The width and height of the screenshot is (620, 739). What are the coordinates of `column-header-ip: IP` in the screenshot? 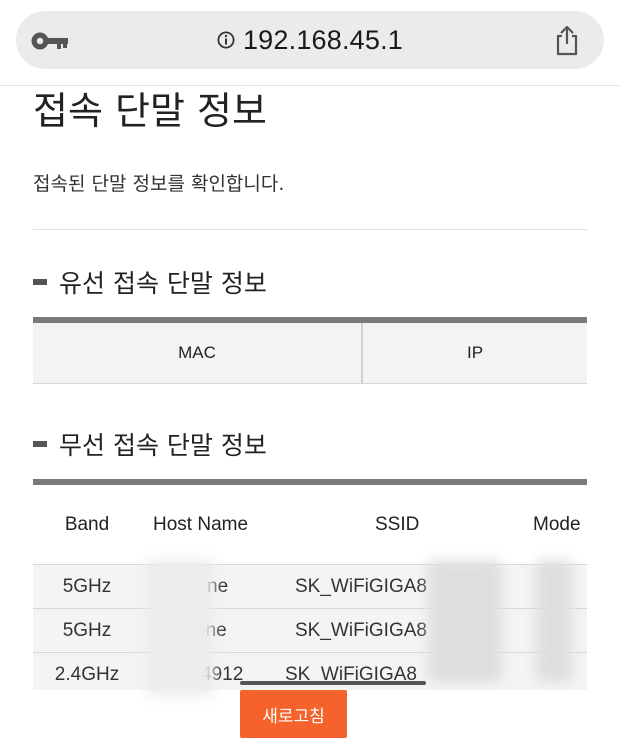 It's located at (475, 352).